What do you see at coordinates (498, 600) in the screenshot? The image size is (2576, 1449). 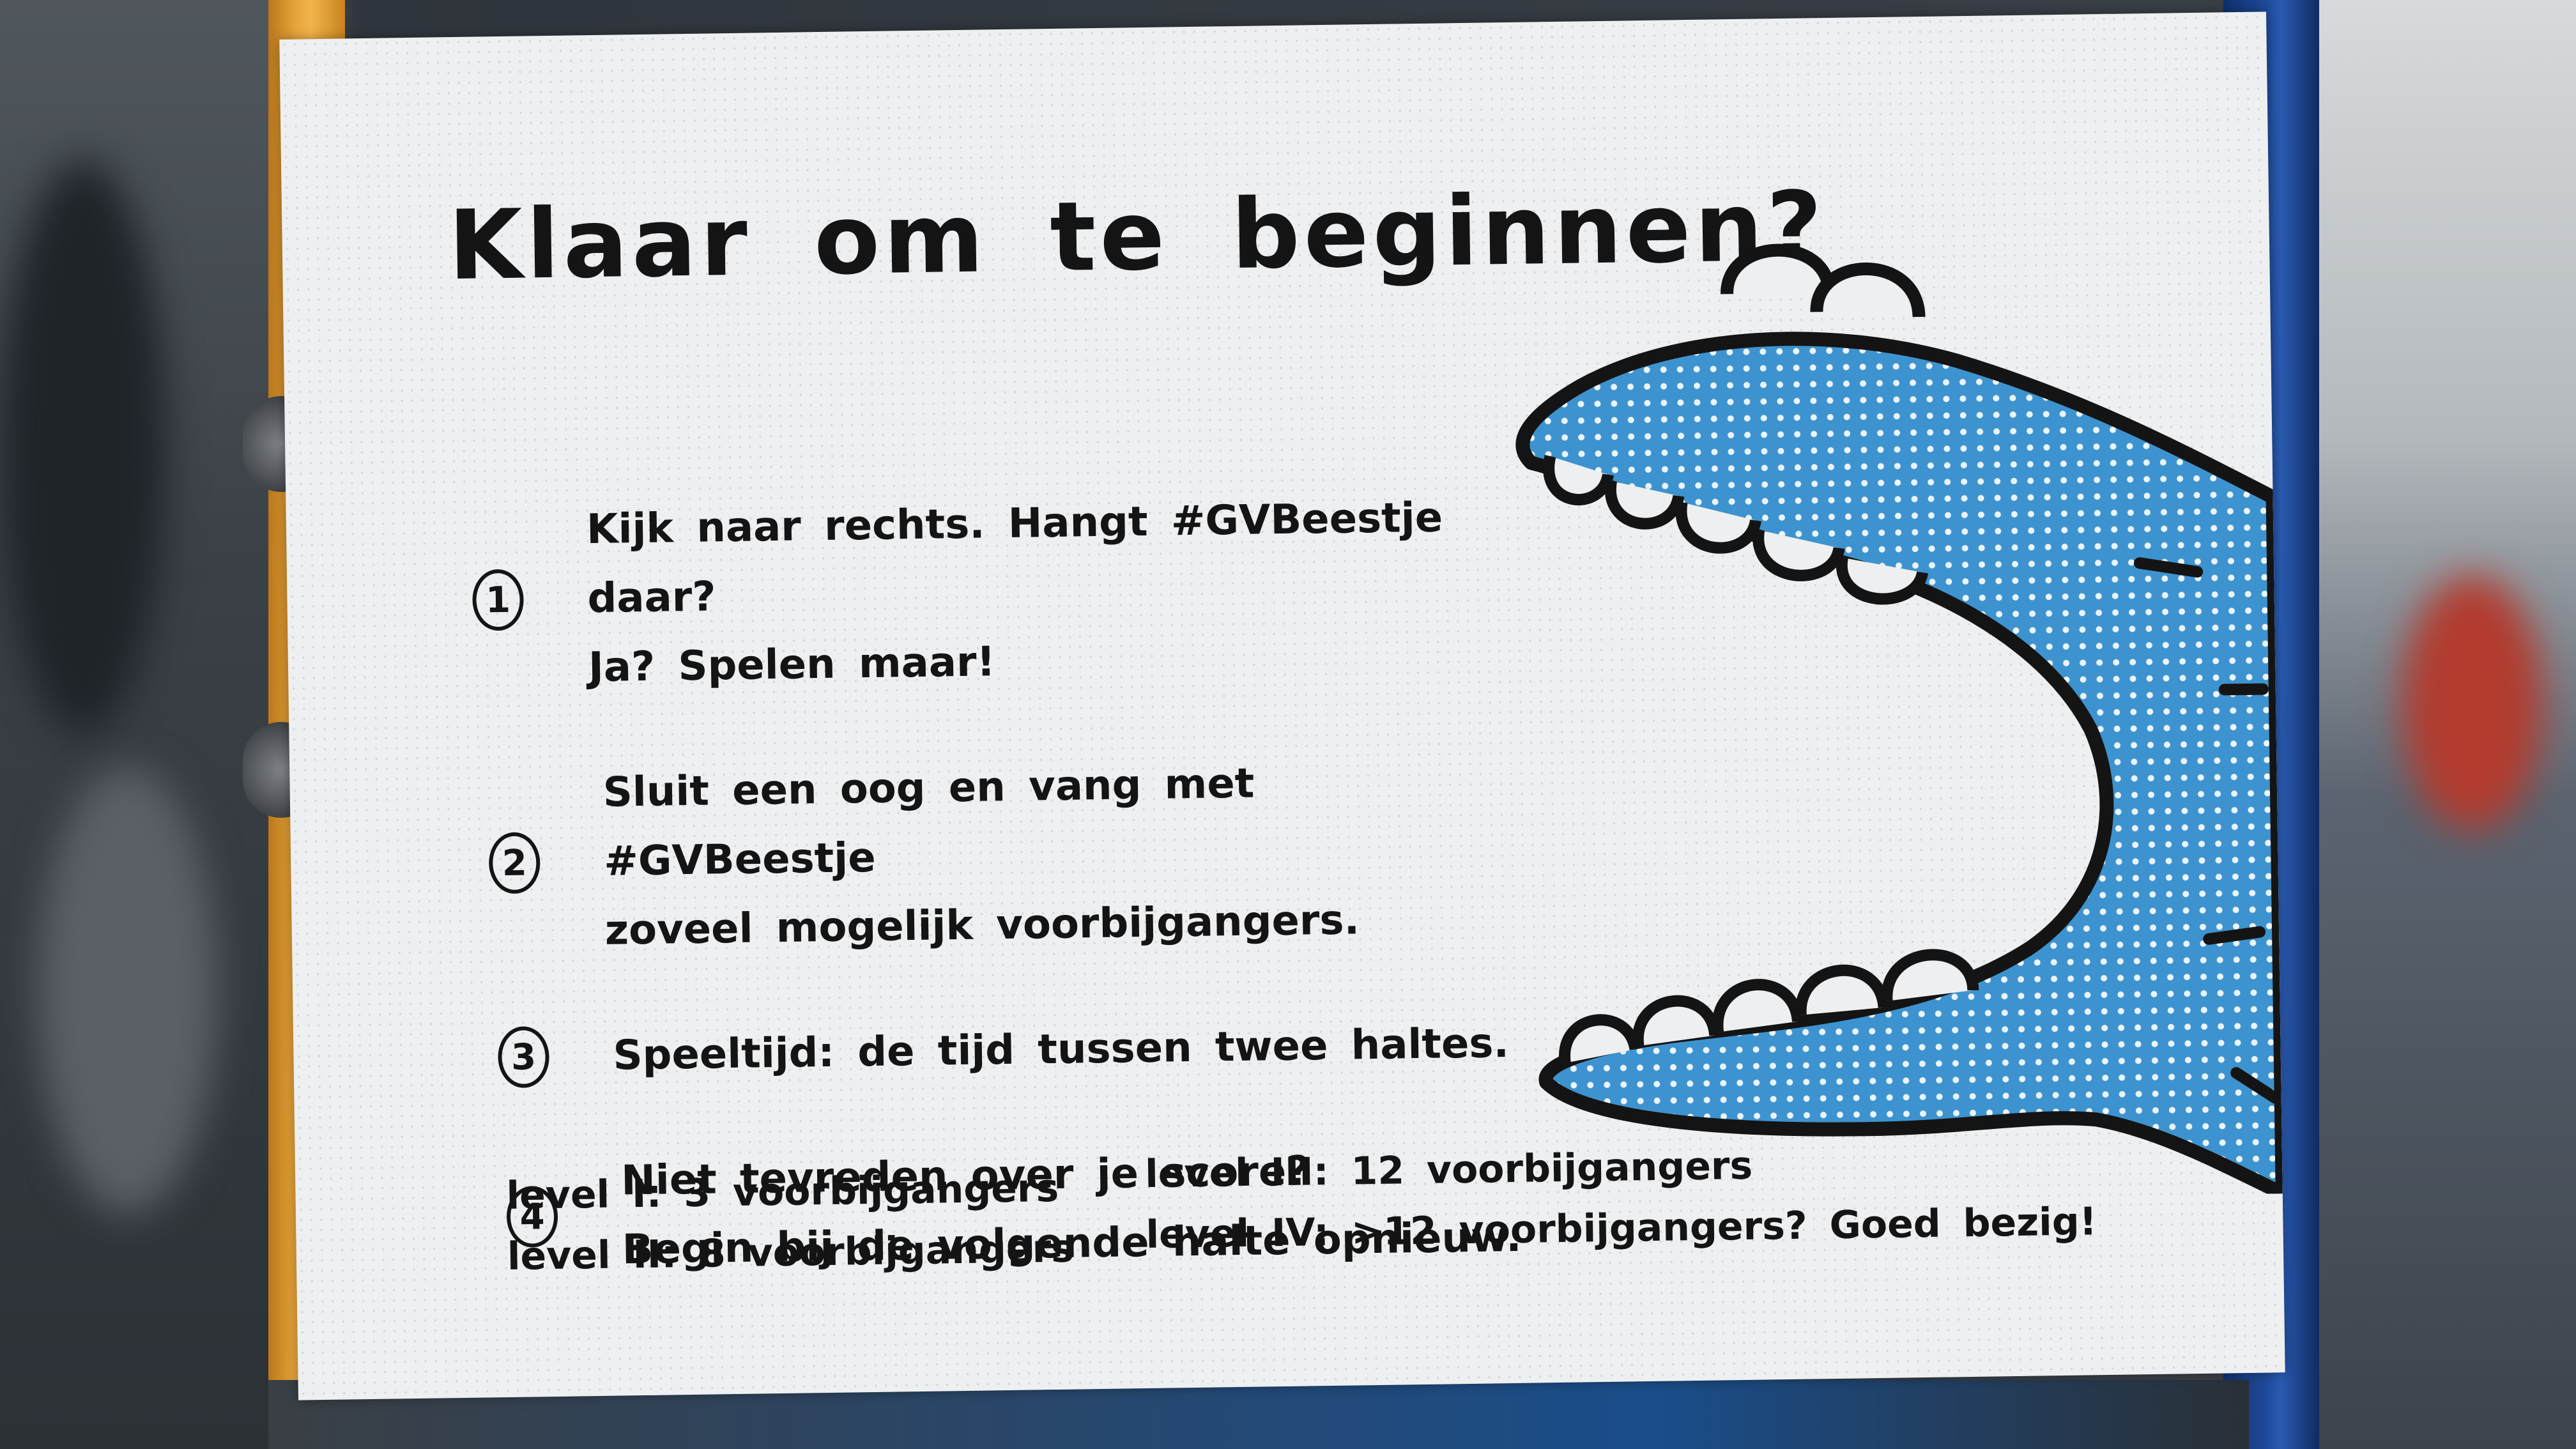 I see `step-number-circle: 1` at bounding box center [498, 600].